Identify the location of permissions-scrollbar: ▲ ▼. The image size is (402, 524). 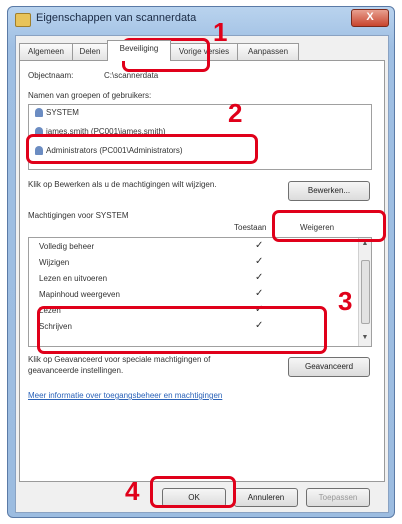
(364, 292).